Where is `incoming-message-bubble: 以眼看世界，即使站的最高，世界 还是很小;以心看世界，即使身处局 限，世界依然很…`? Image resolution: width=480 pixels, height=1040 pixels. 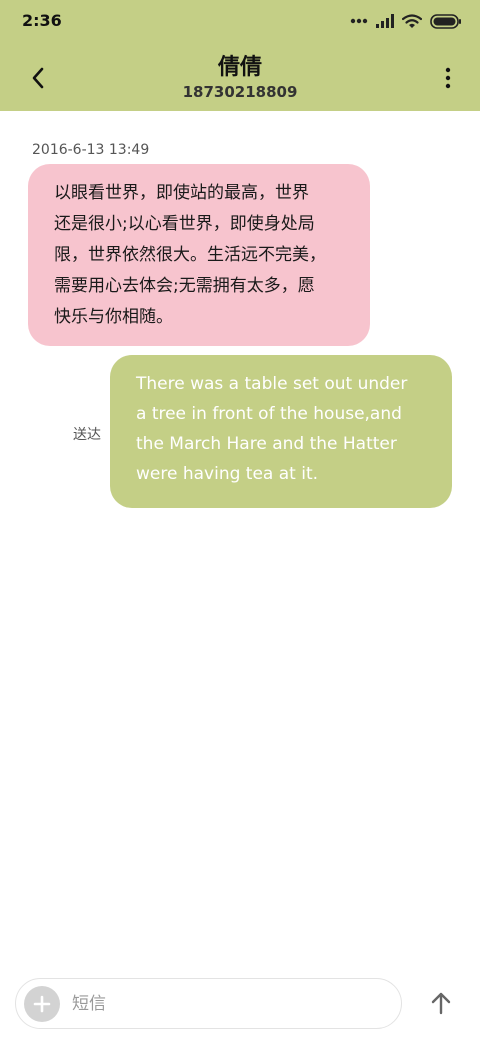 incoming-message-bubble: 以眼看世界，即使站的最高，世界 还是很小;以心看世界，即使身处局 限，世界依然很… is located at coordinates (199, 255).